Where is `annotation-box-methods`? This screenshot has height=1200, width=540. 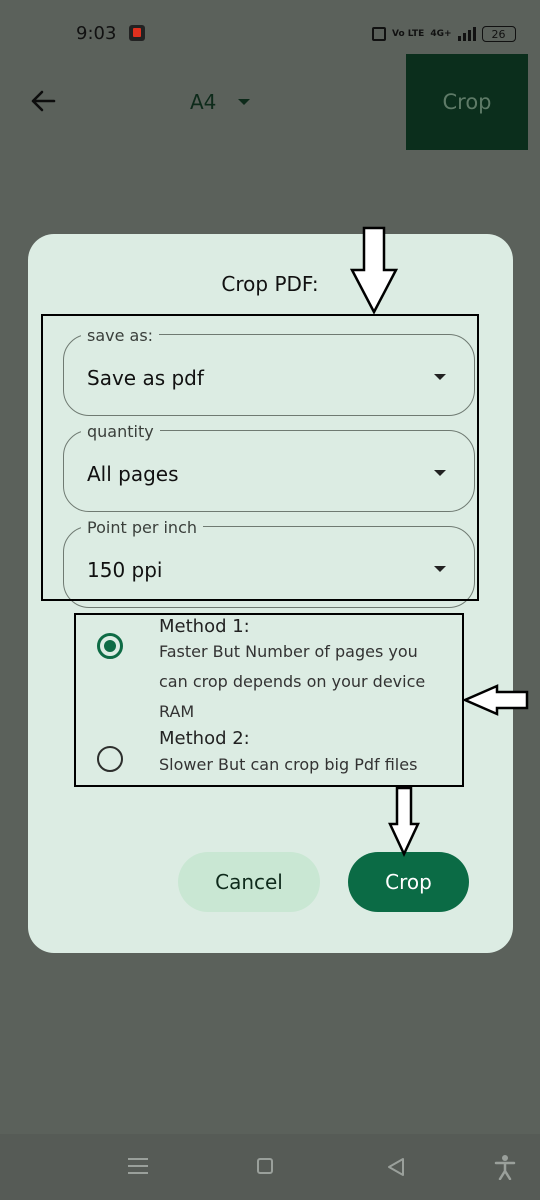
annotation-box-methods is located at coordinates (269, 700).